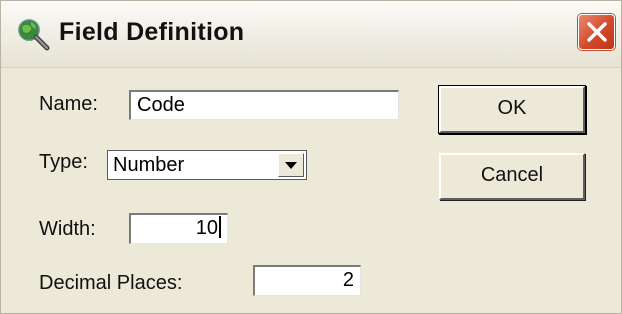  Describe the element at coordinates (220, 227) in the screenshot. I see `text-cursor` at that location.